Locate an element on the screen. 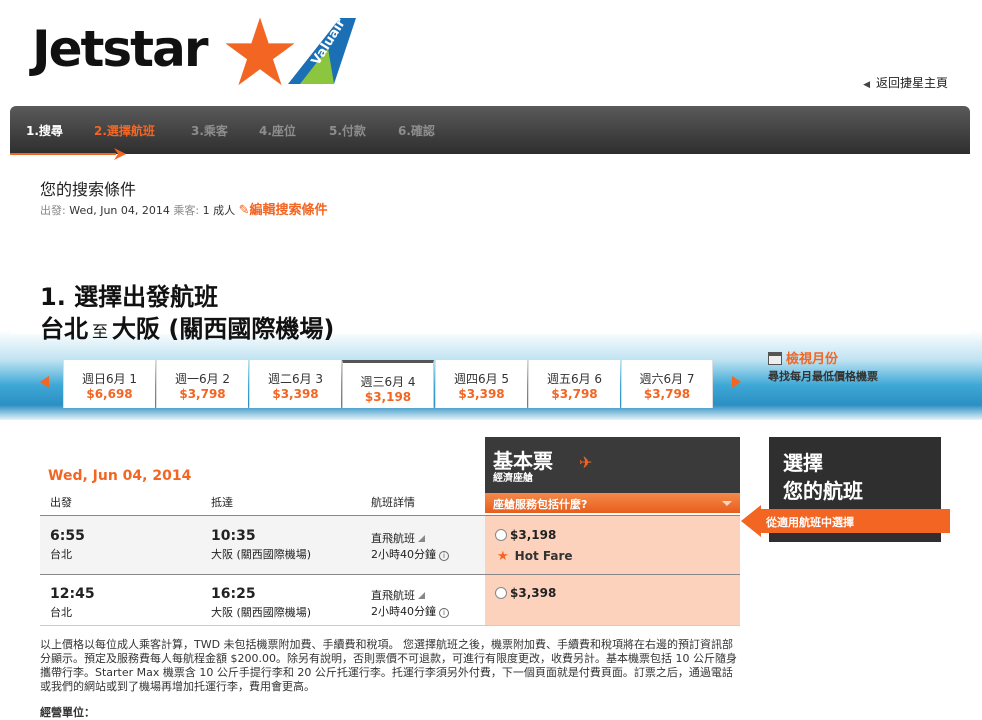  fare-option: $3,398 is located at coordinates (525, 593).